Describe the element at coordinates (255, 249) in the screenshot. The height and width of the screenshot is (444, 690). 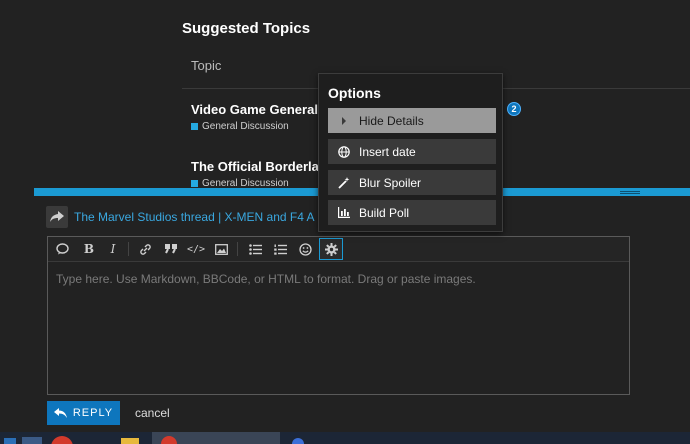
I see `bullet-list-icon` at that location.